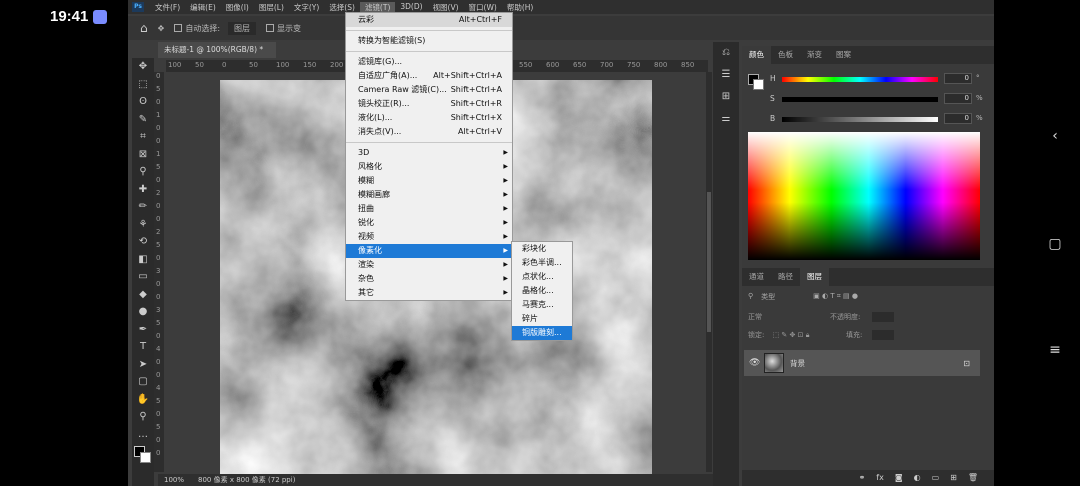  Describe the element at coordinates (791, 335) in the screenshot. I see `lock-icons: ⬚ ✎ ✥ ⊡ 🔒︎` at that location.